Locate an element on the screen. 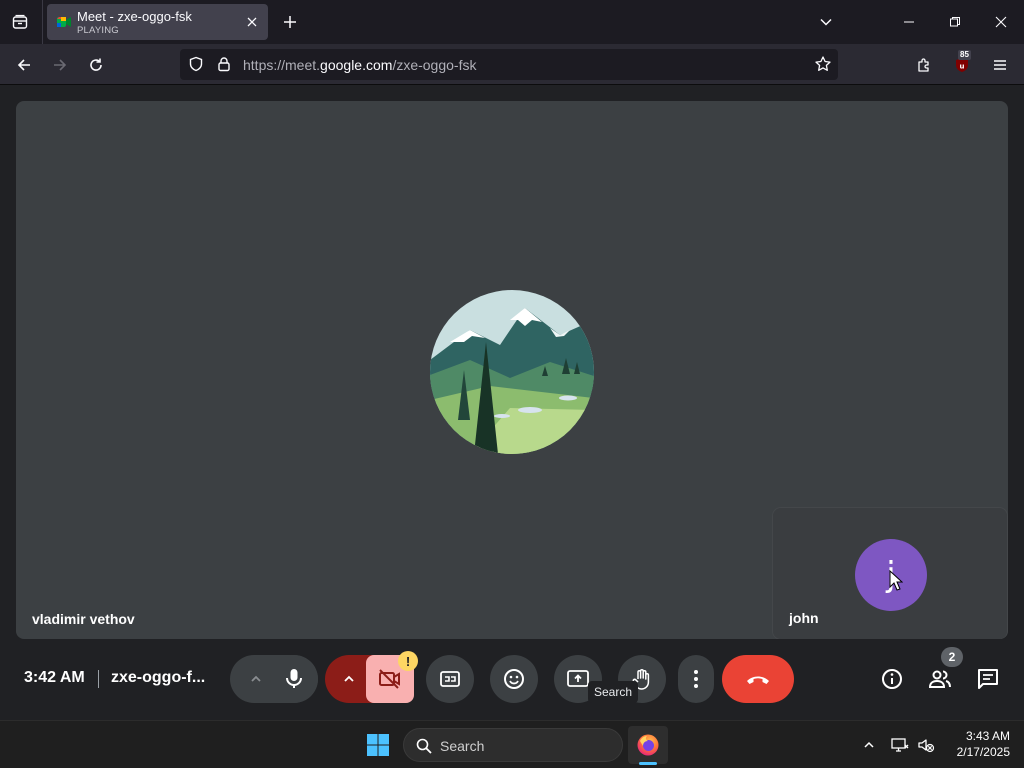  microphone-icon is located at coordinates (294, 678).